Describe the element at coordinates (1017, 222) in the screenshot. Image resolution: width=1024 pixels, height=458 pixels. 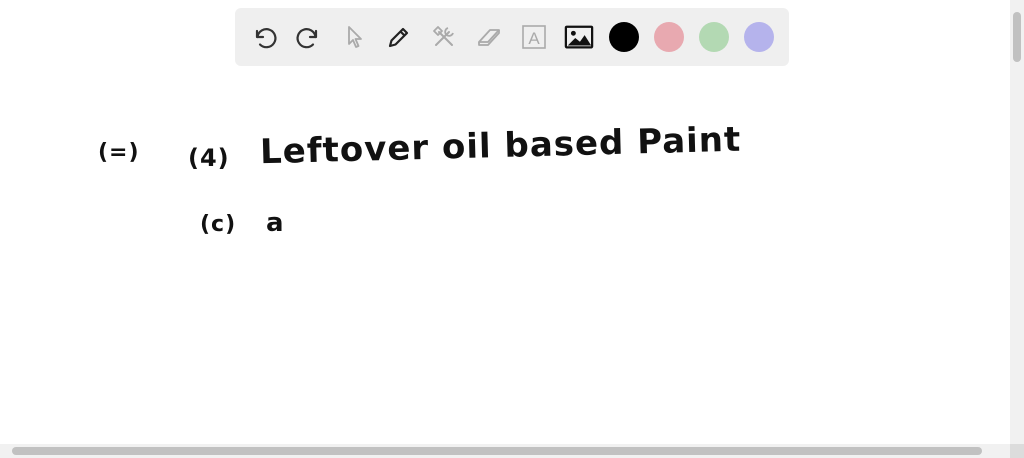
I see `vertical-scrollbar` at that location.